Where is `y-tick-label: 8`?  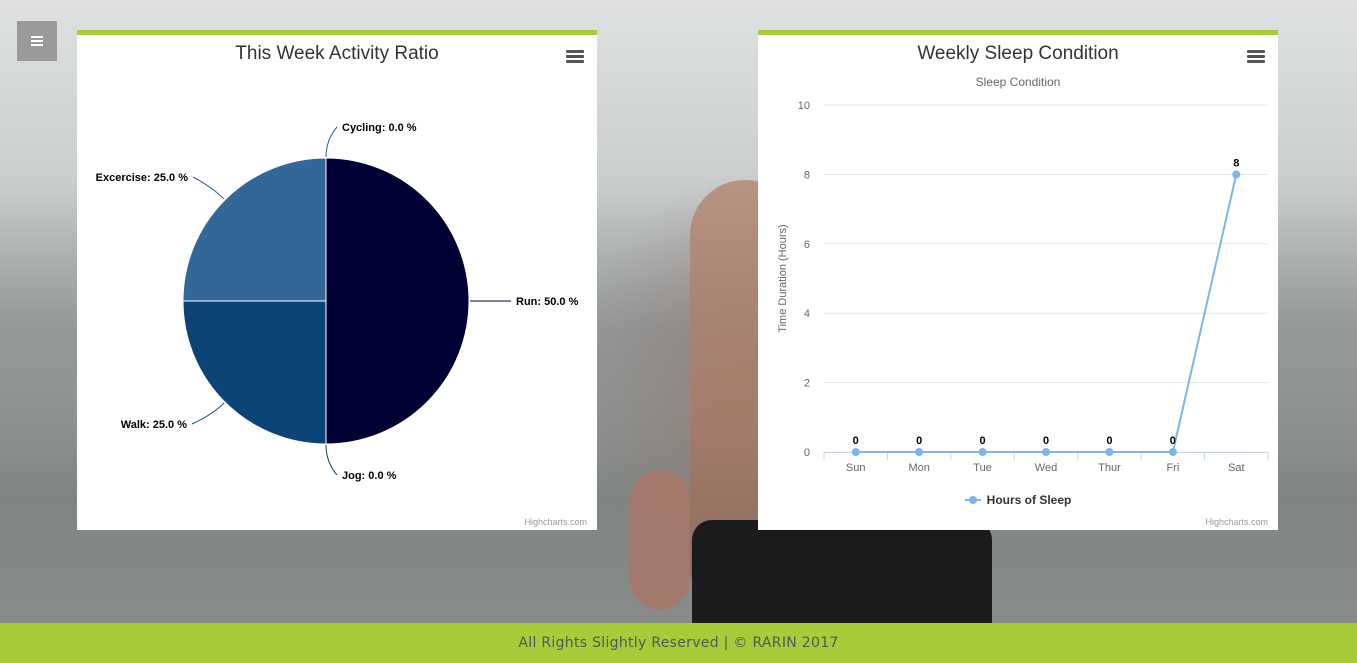
y-tick-label: 8 is located at coordinates (807, 175).